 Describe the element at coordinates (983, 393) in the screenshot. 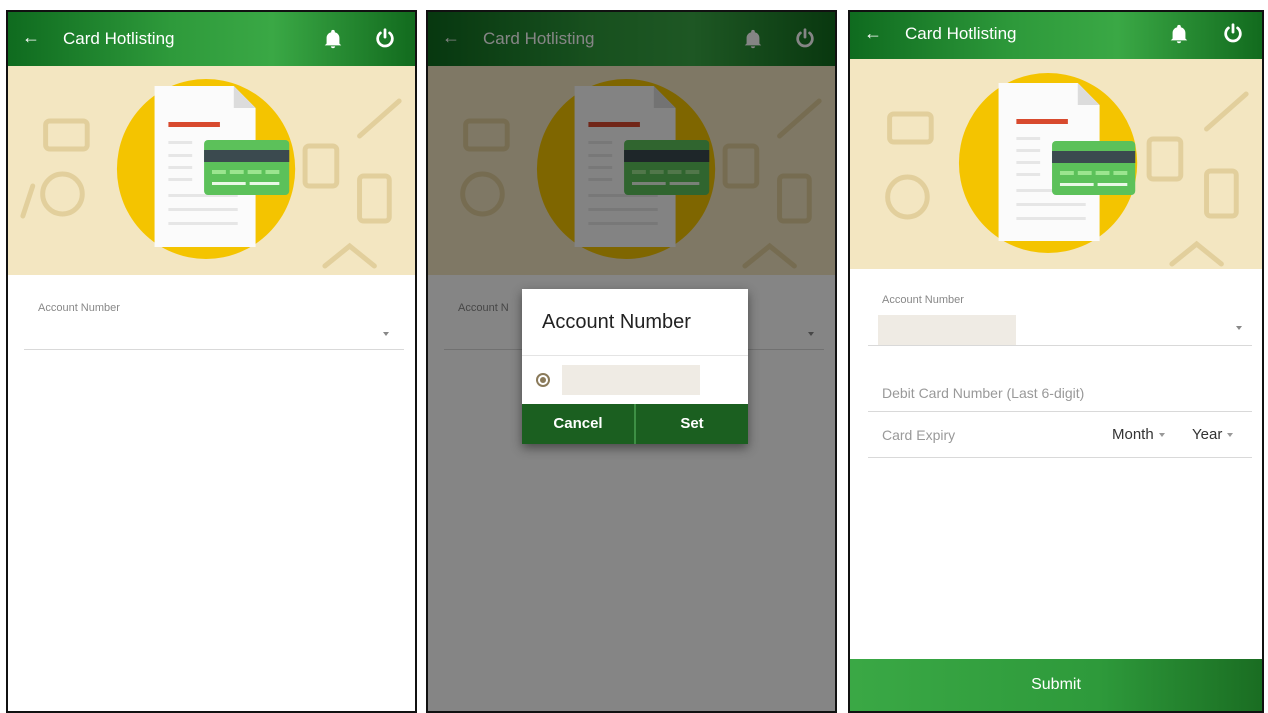

I see `debit-card-number-field: Debit Card Number (Last 6-digit)` at that location.